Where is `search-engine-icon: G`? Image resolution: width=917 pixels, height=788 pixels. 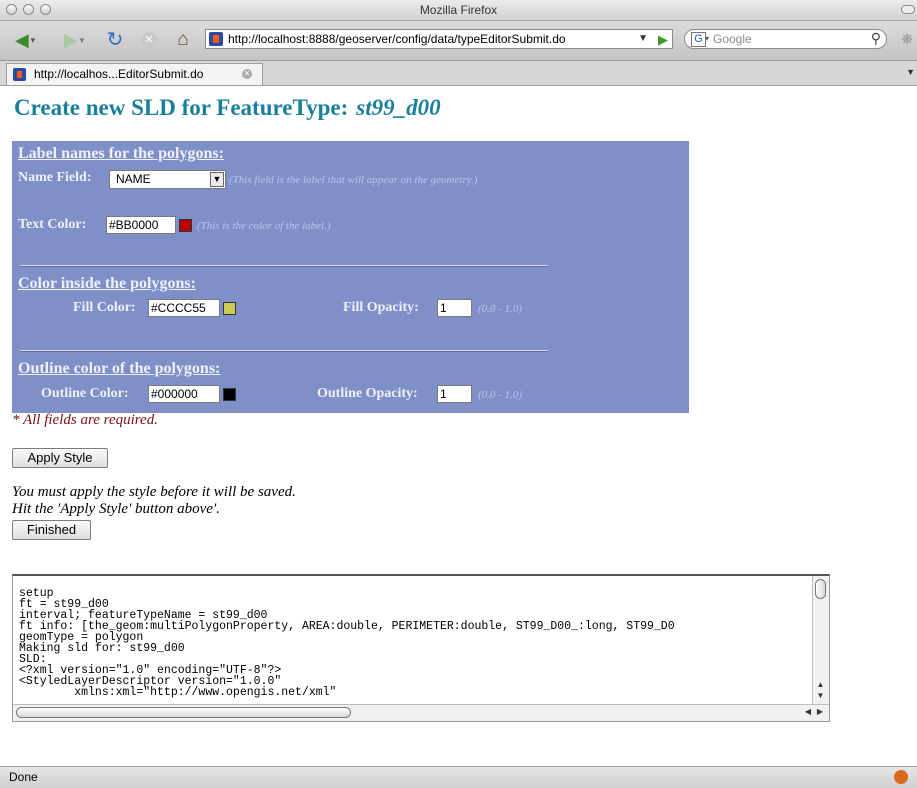 search-engine-icon: G is located at coordinates (698, 39).